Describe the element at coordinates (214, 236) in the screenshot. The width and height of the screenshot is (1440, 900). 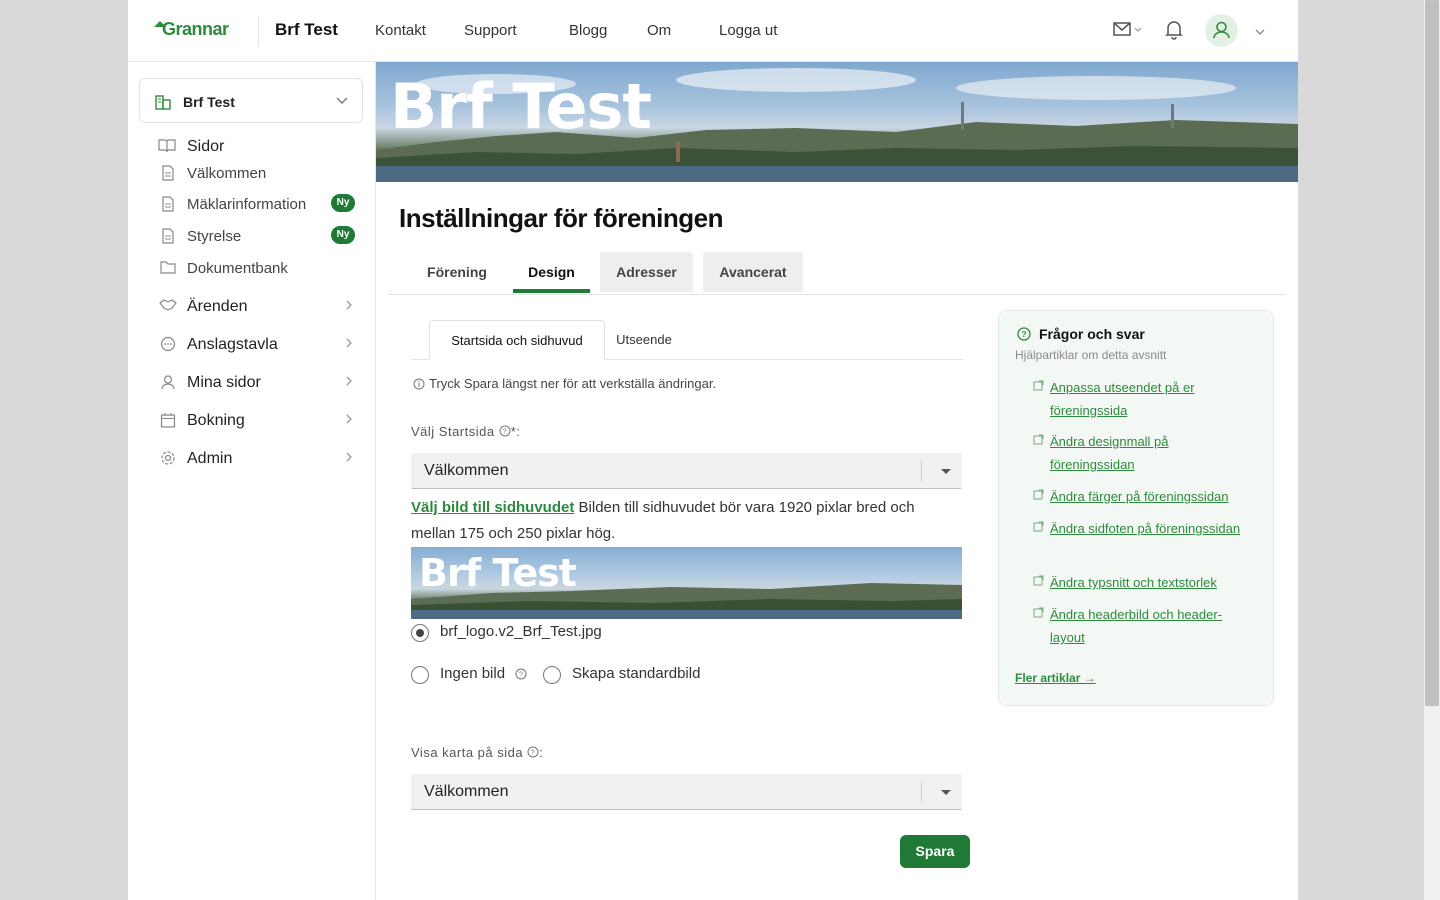
I see `sidebar-item-label: Styrelse` at that location.